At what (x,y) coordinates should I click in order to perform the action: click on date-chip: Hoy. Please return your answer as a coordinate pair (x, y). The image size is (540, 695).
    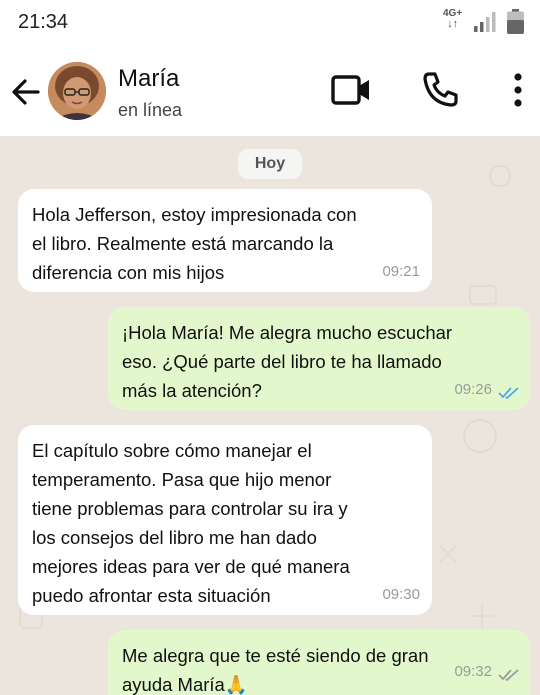
    Looking at the image, I should click on (270, 164).